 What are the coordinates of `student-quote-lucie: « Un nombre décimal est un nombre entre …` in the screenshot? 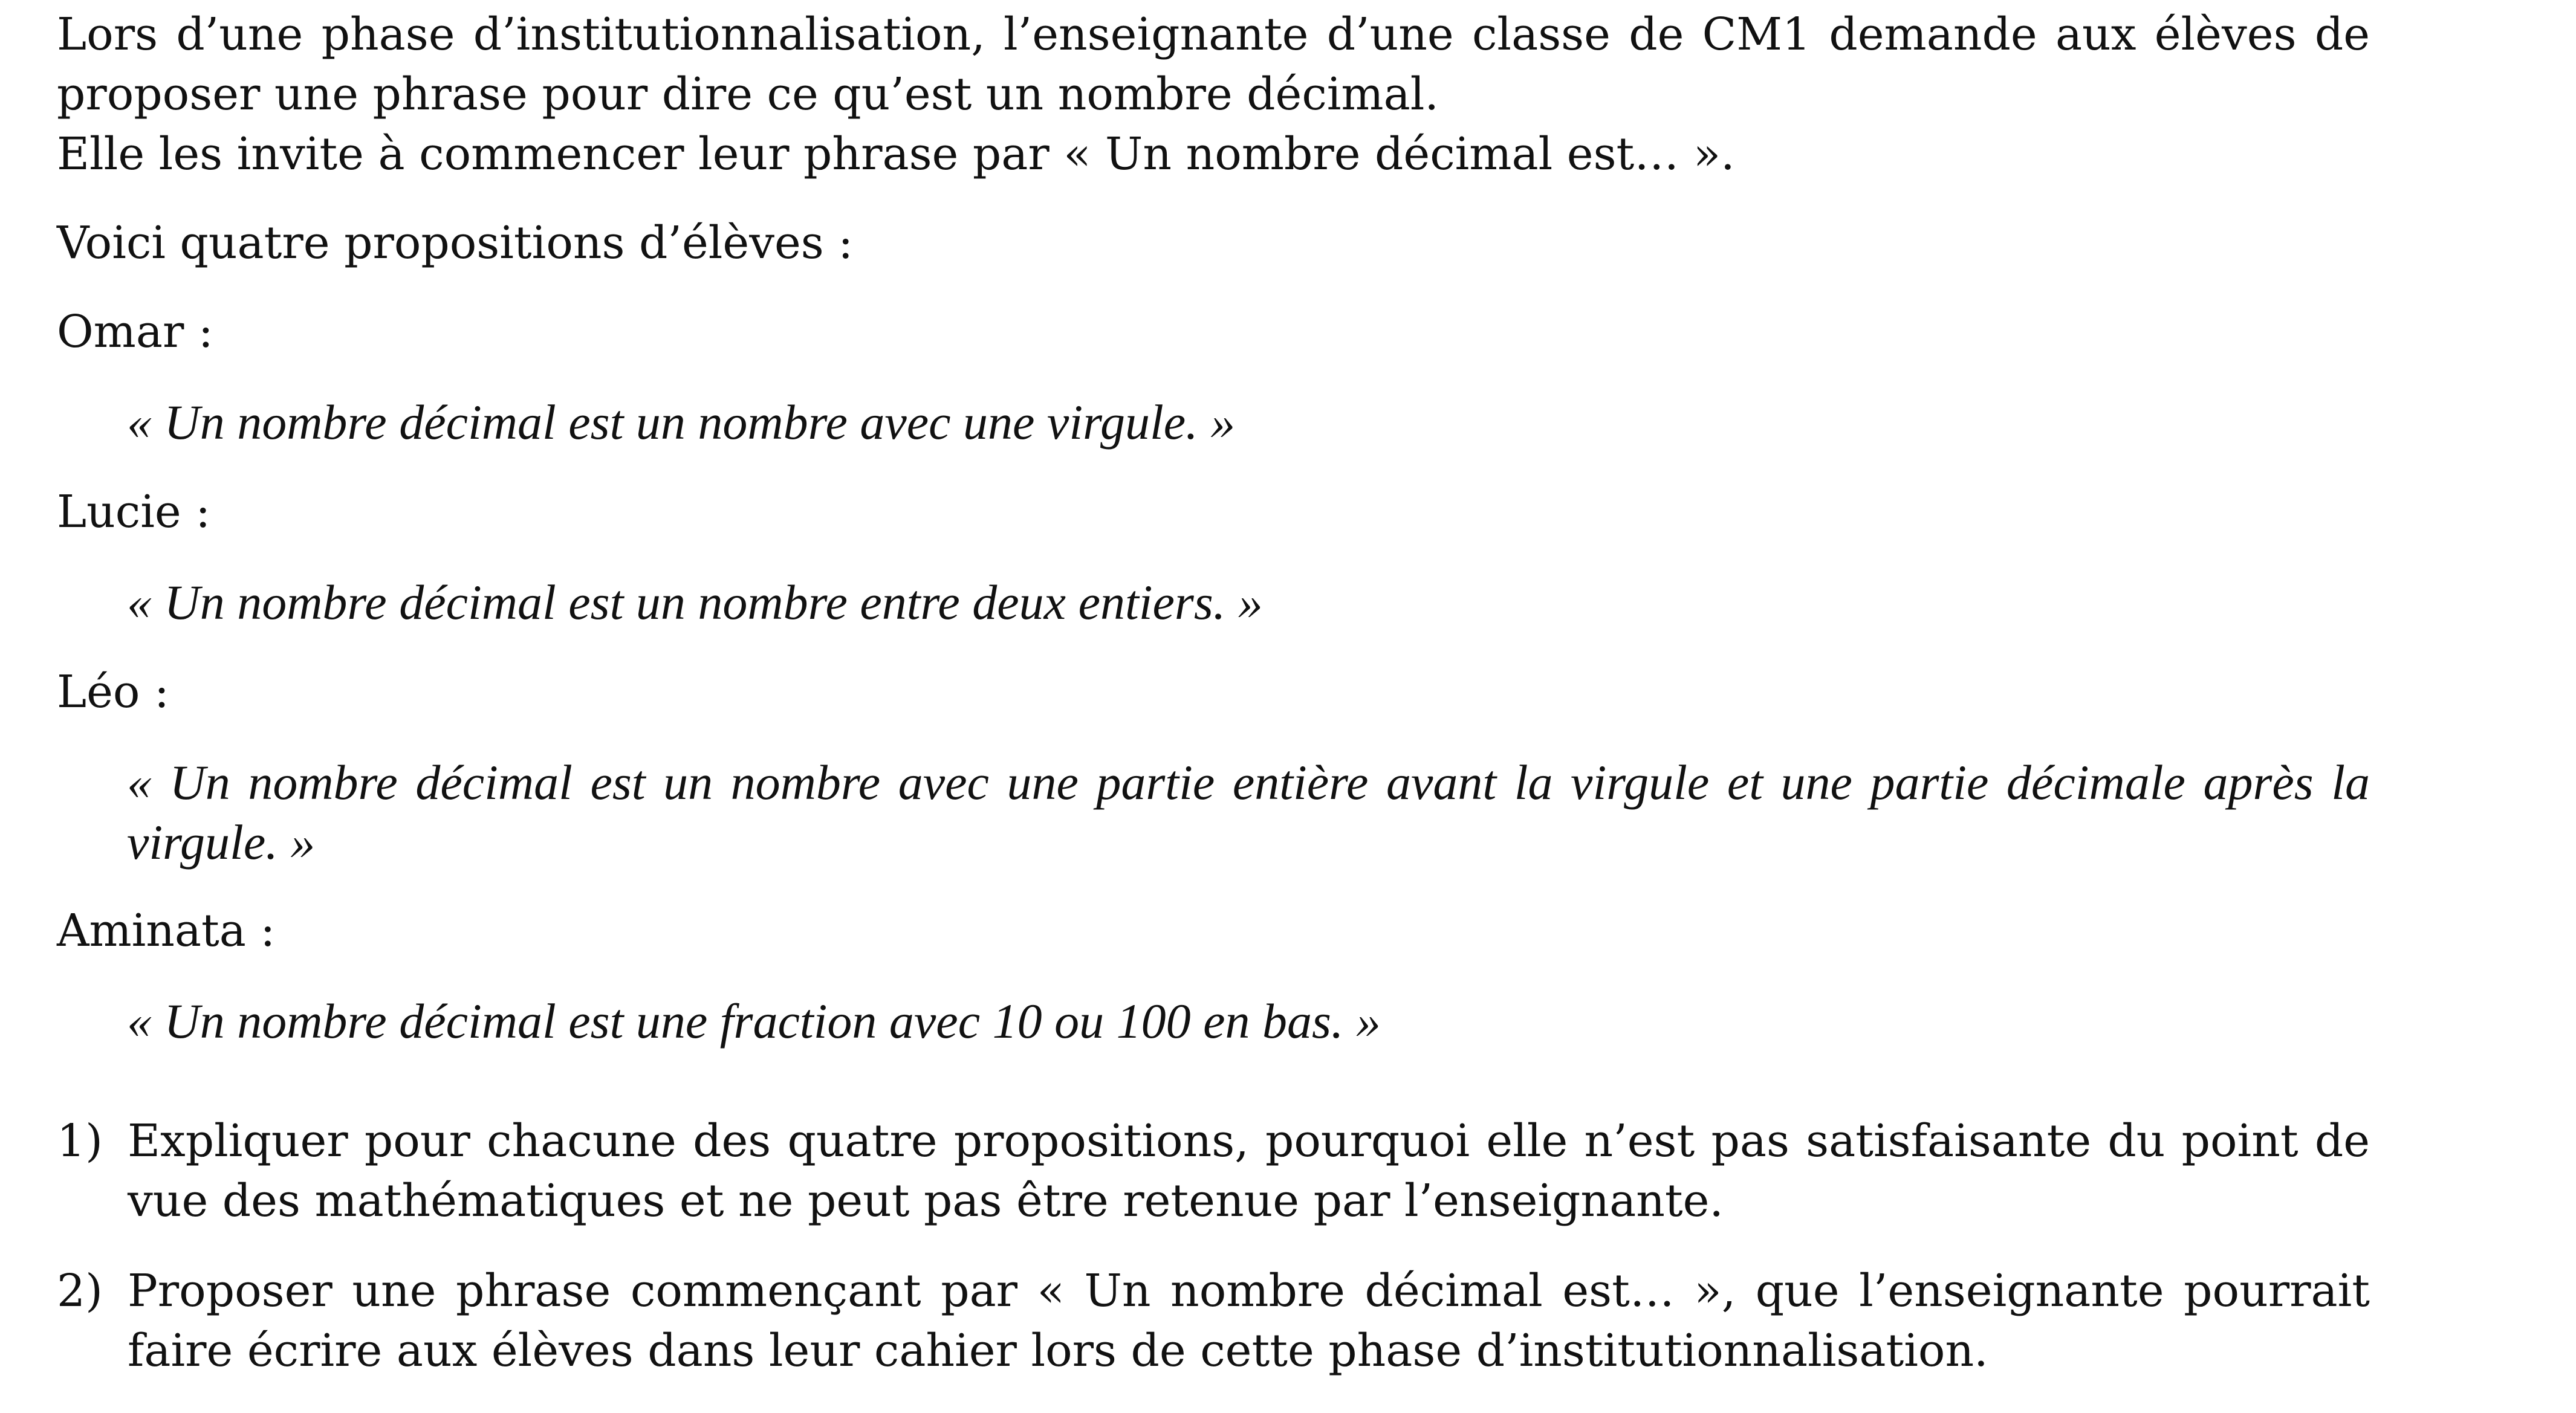 It's located at (695, 602).